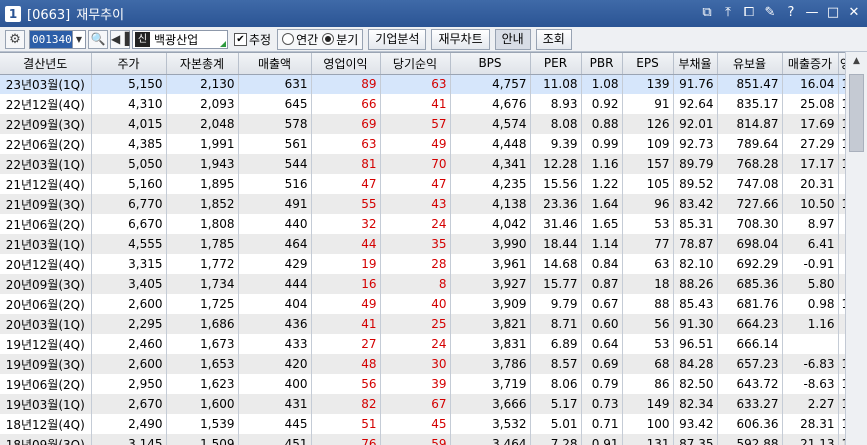 Image resolution: width=867 pixels, height=445 pixels. What do you see at coordinates (46, 264) in the screenshot?
I see `period-cell: 20년12월(4Q)` at bounding box center [46, 264].